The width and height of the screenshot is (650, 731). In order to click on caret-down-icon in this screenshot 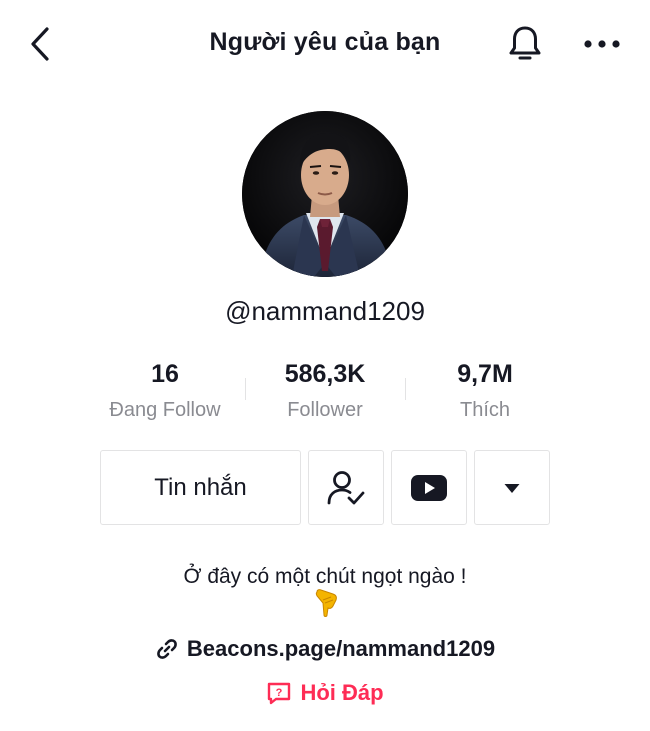, I will do `click(512, 488)`.